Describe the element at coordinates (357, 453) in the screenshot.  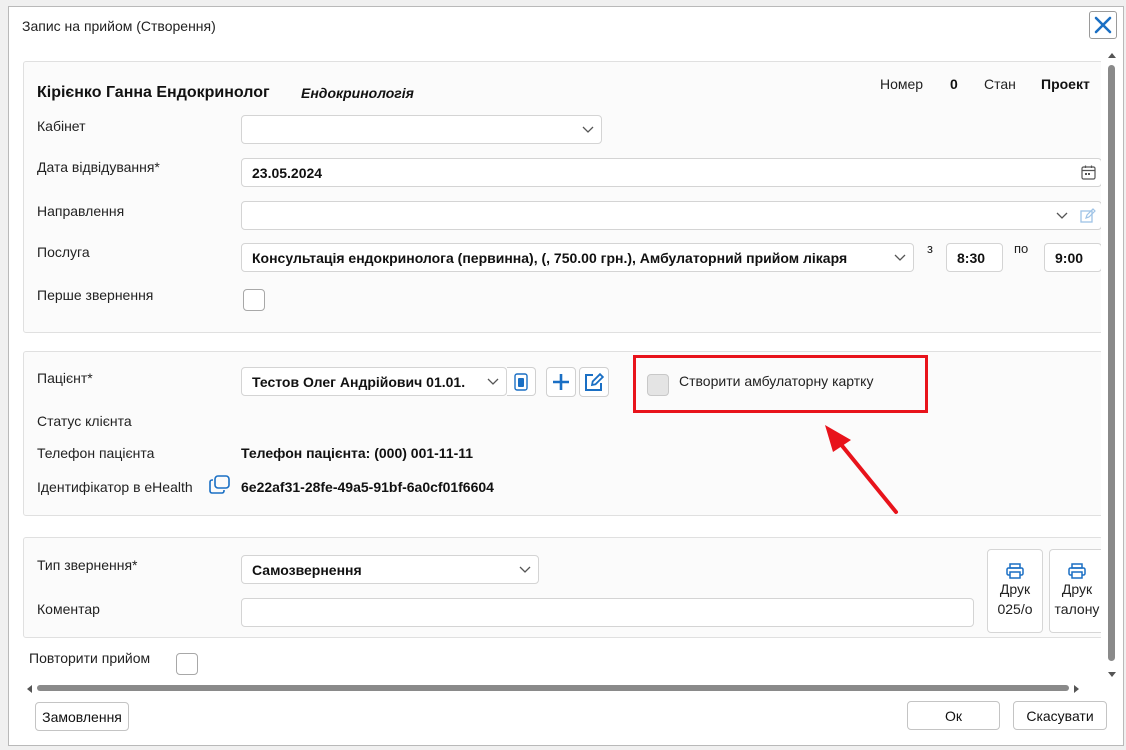
I see `phone-value: Телефон пацієнта: (000) 001-11-11` at that location.